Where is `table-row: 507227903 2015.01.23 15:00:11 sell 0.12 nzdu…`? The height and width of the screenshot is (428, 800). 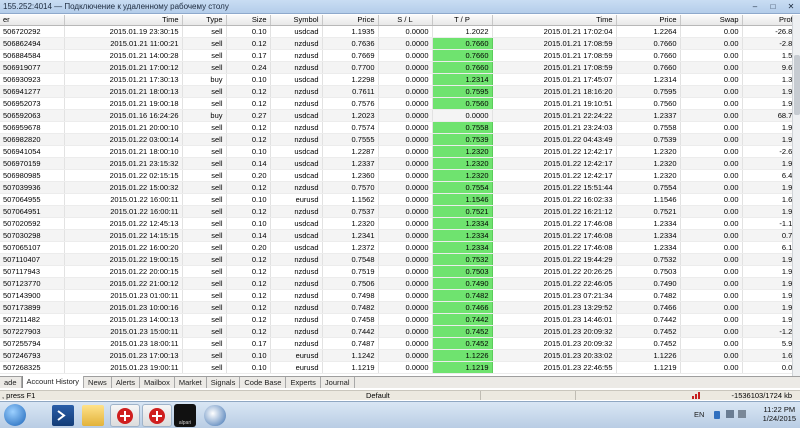
table-row: 507227903 2015.01.23 15:00:11 sell 0.12 nzdu… is located at coordinates (400, 331).